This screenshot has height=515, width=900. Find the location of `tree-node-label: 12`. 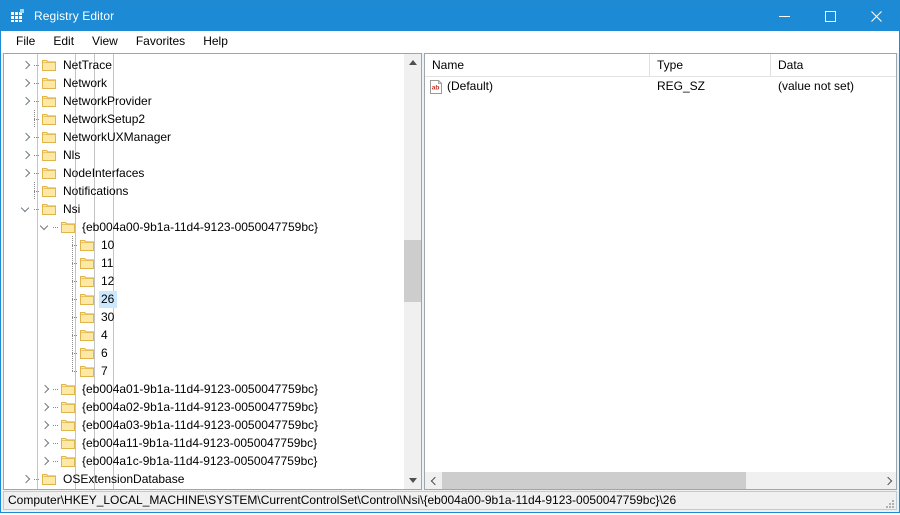

tree-node-label: 12 is located at coordinates (108, 280).